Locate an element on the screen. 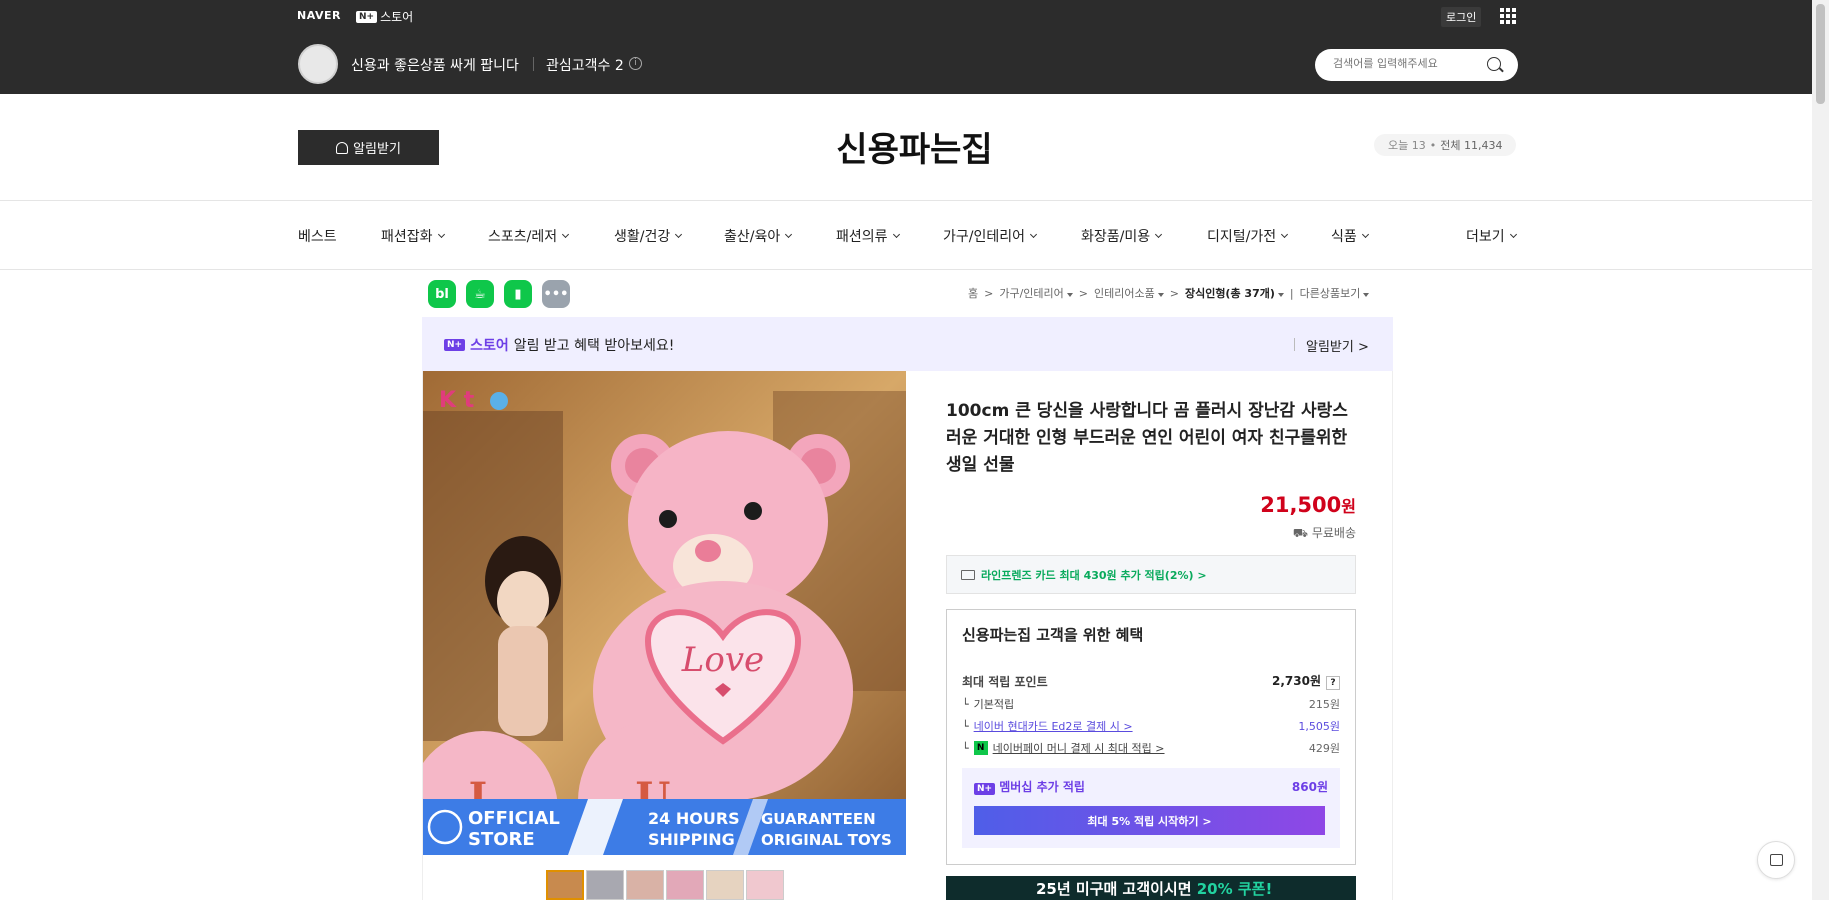  svg-text: OFFICIAL is located at coordinates (514, 818).